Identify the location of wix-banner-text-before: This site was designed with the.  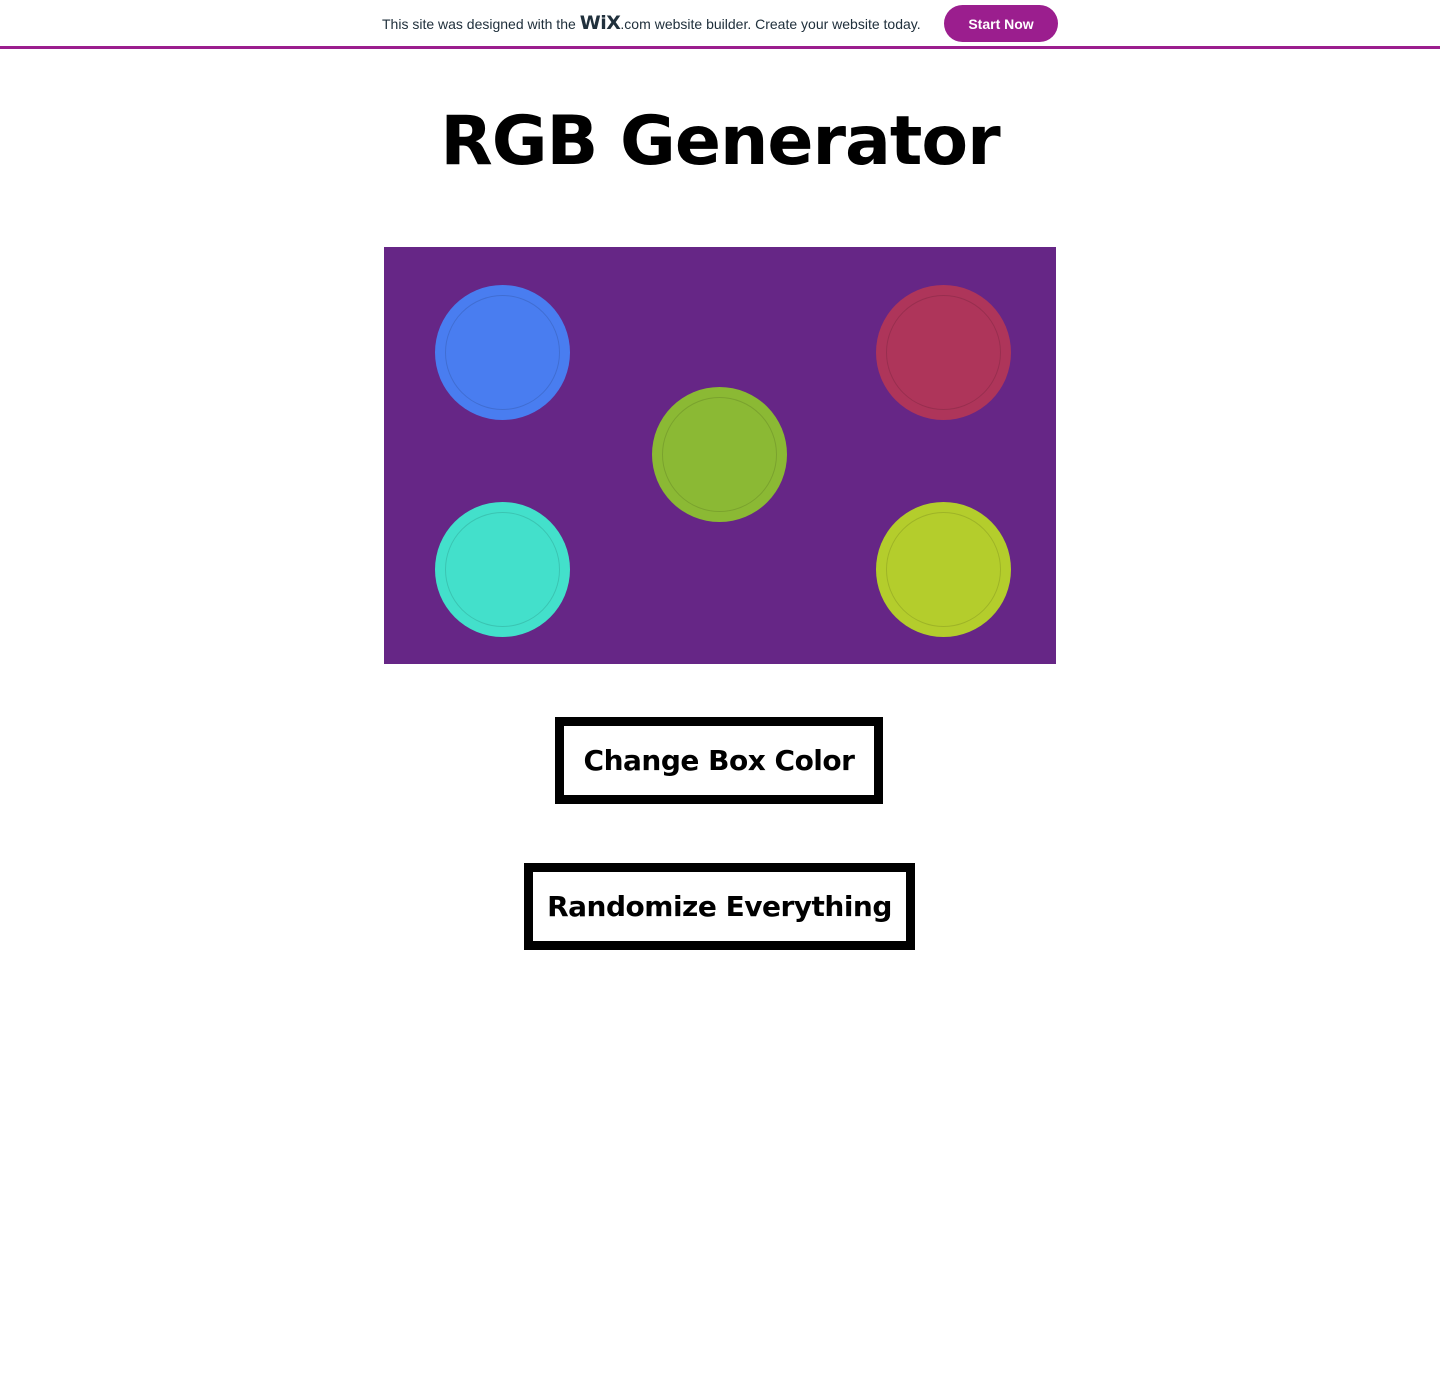
(479, 24).